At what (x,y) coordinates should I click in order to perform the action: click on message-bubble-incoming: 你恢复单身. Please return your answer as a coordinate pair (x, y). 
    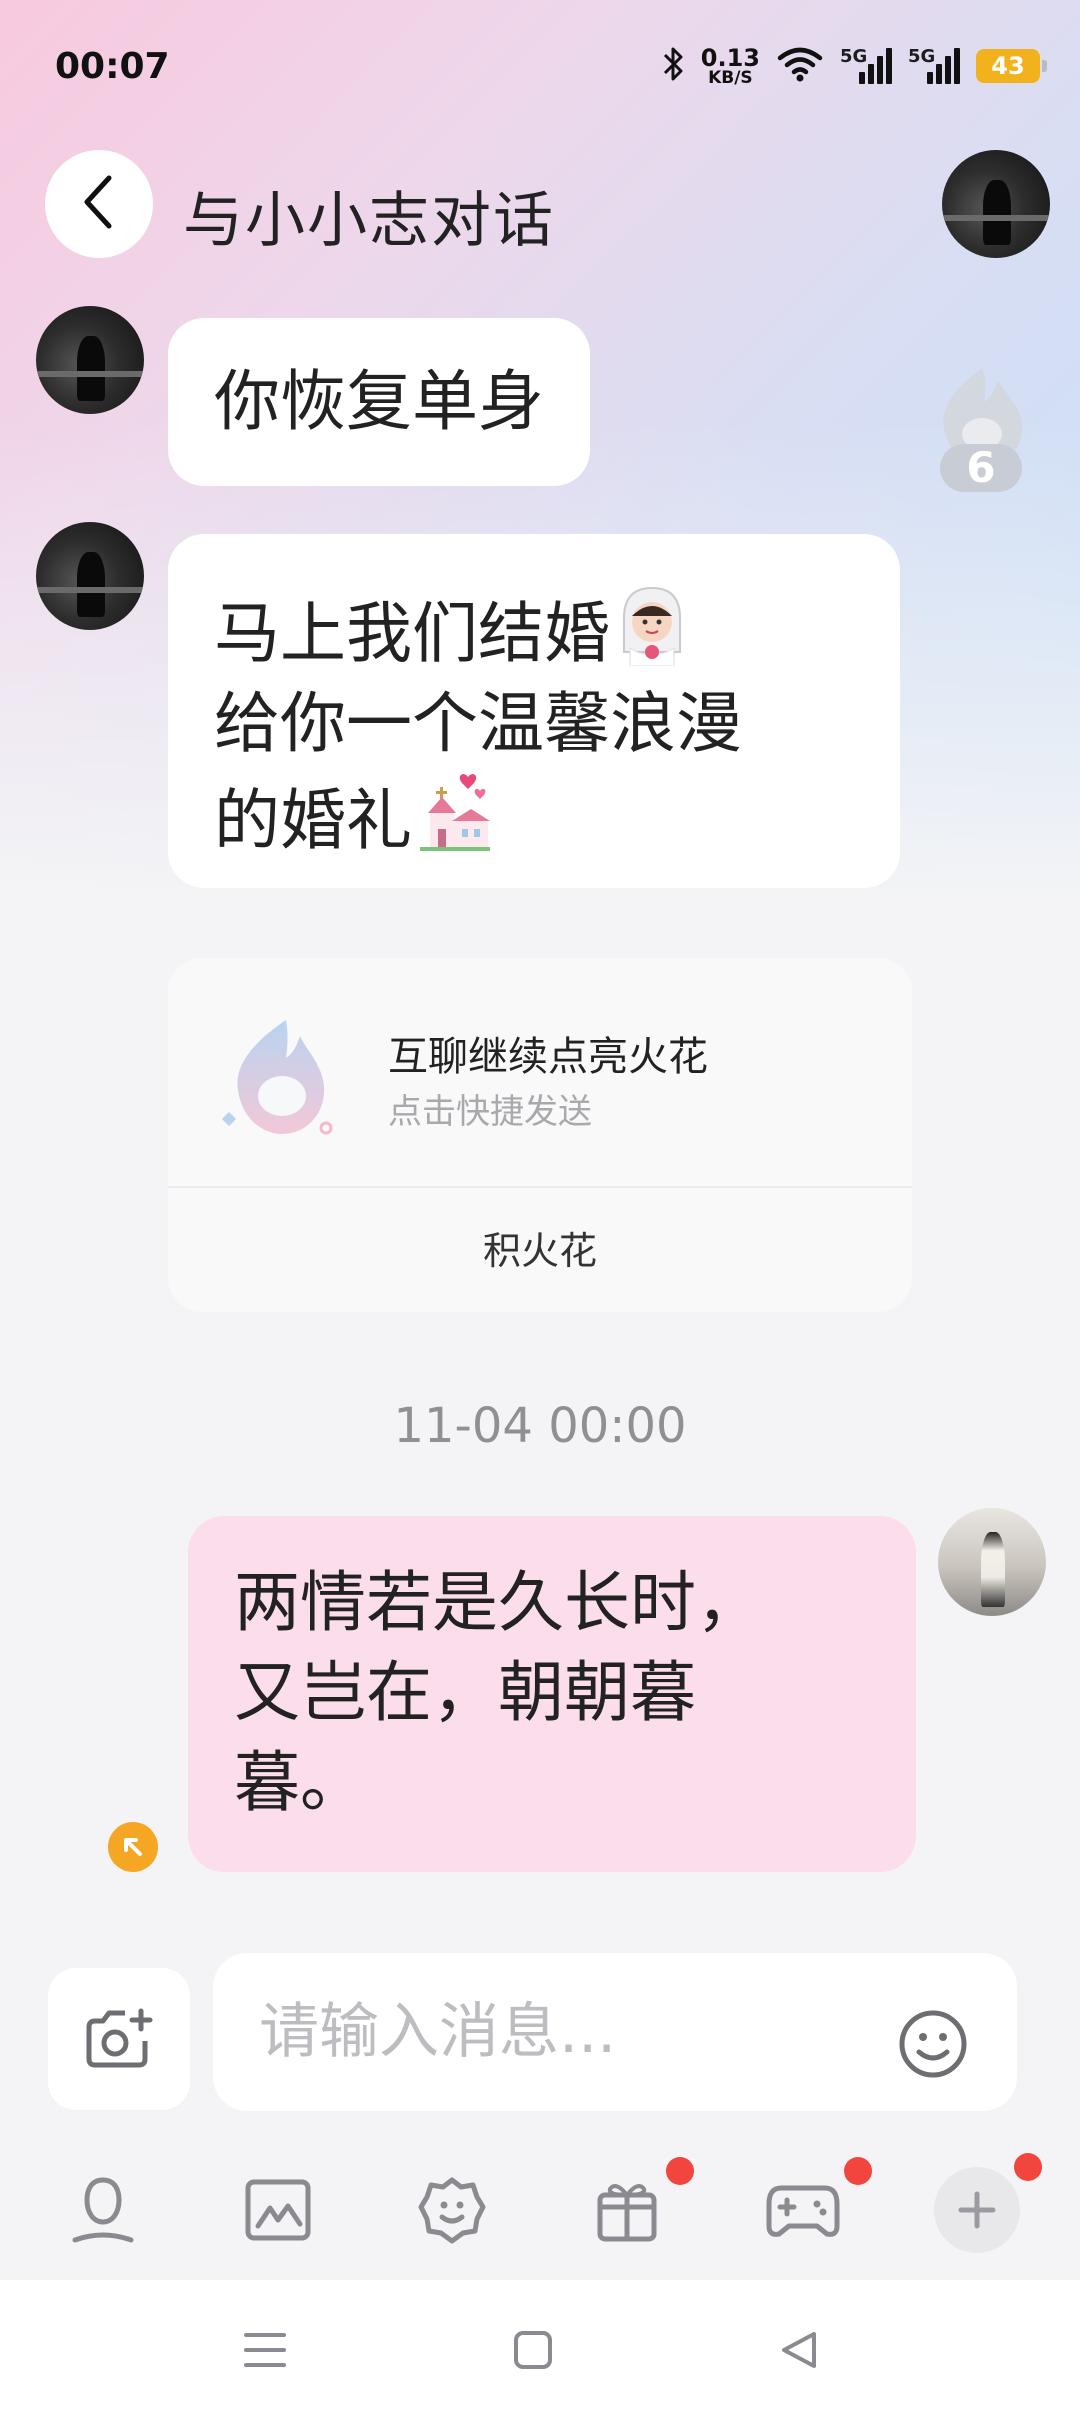
    Looking at the image, I should click on (379, 402).